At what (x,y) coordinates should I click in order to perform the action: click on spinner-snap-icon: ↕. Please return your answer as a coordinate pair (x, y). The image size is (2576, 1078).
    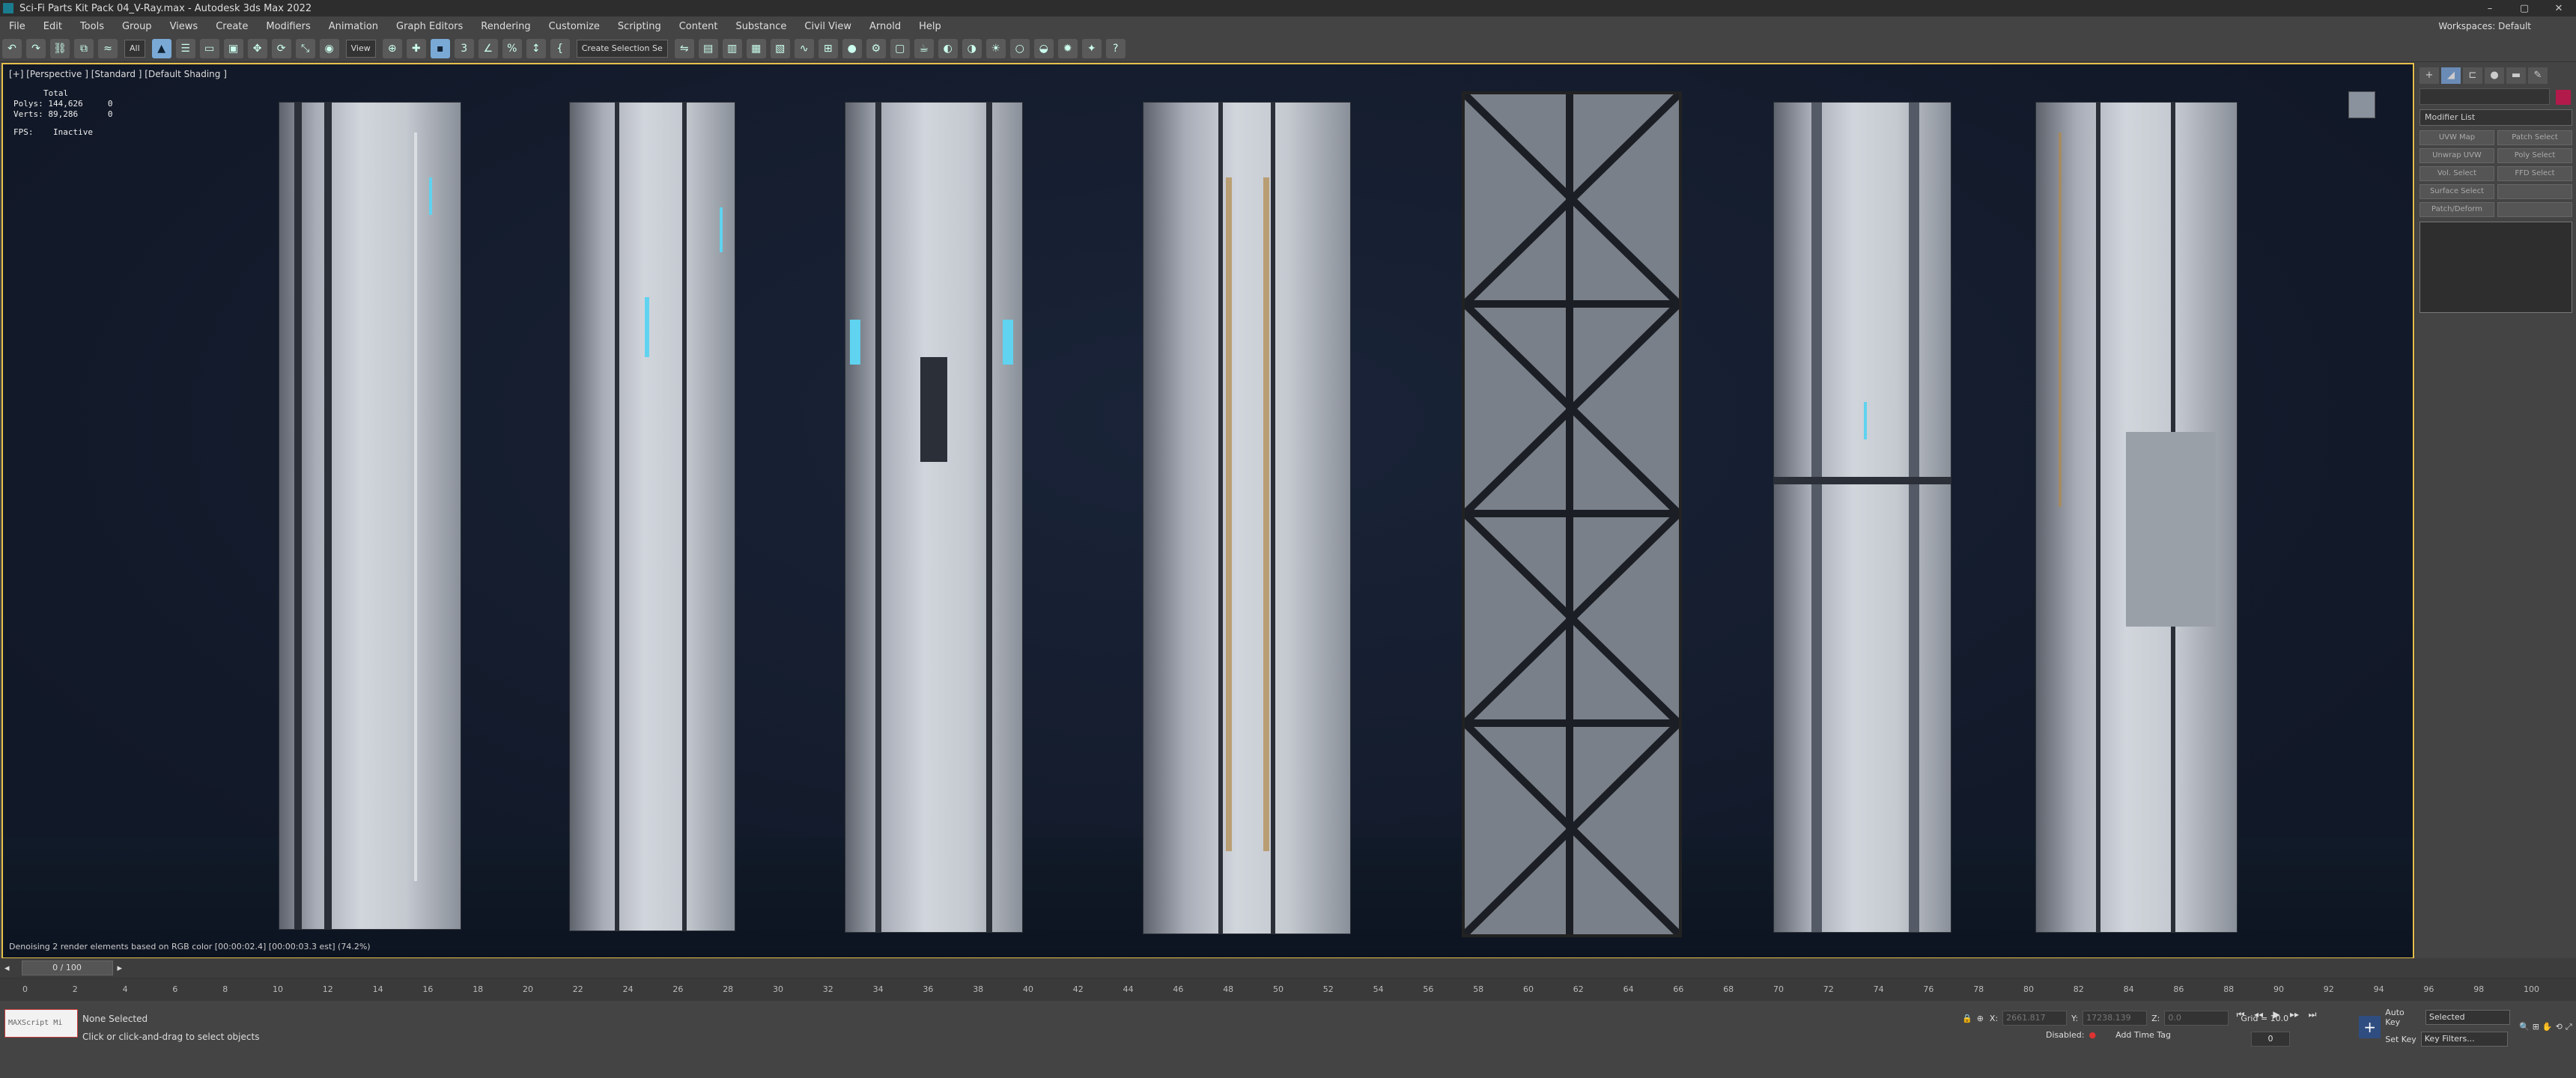
    Looking at the image, I should click on (536, 48).